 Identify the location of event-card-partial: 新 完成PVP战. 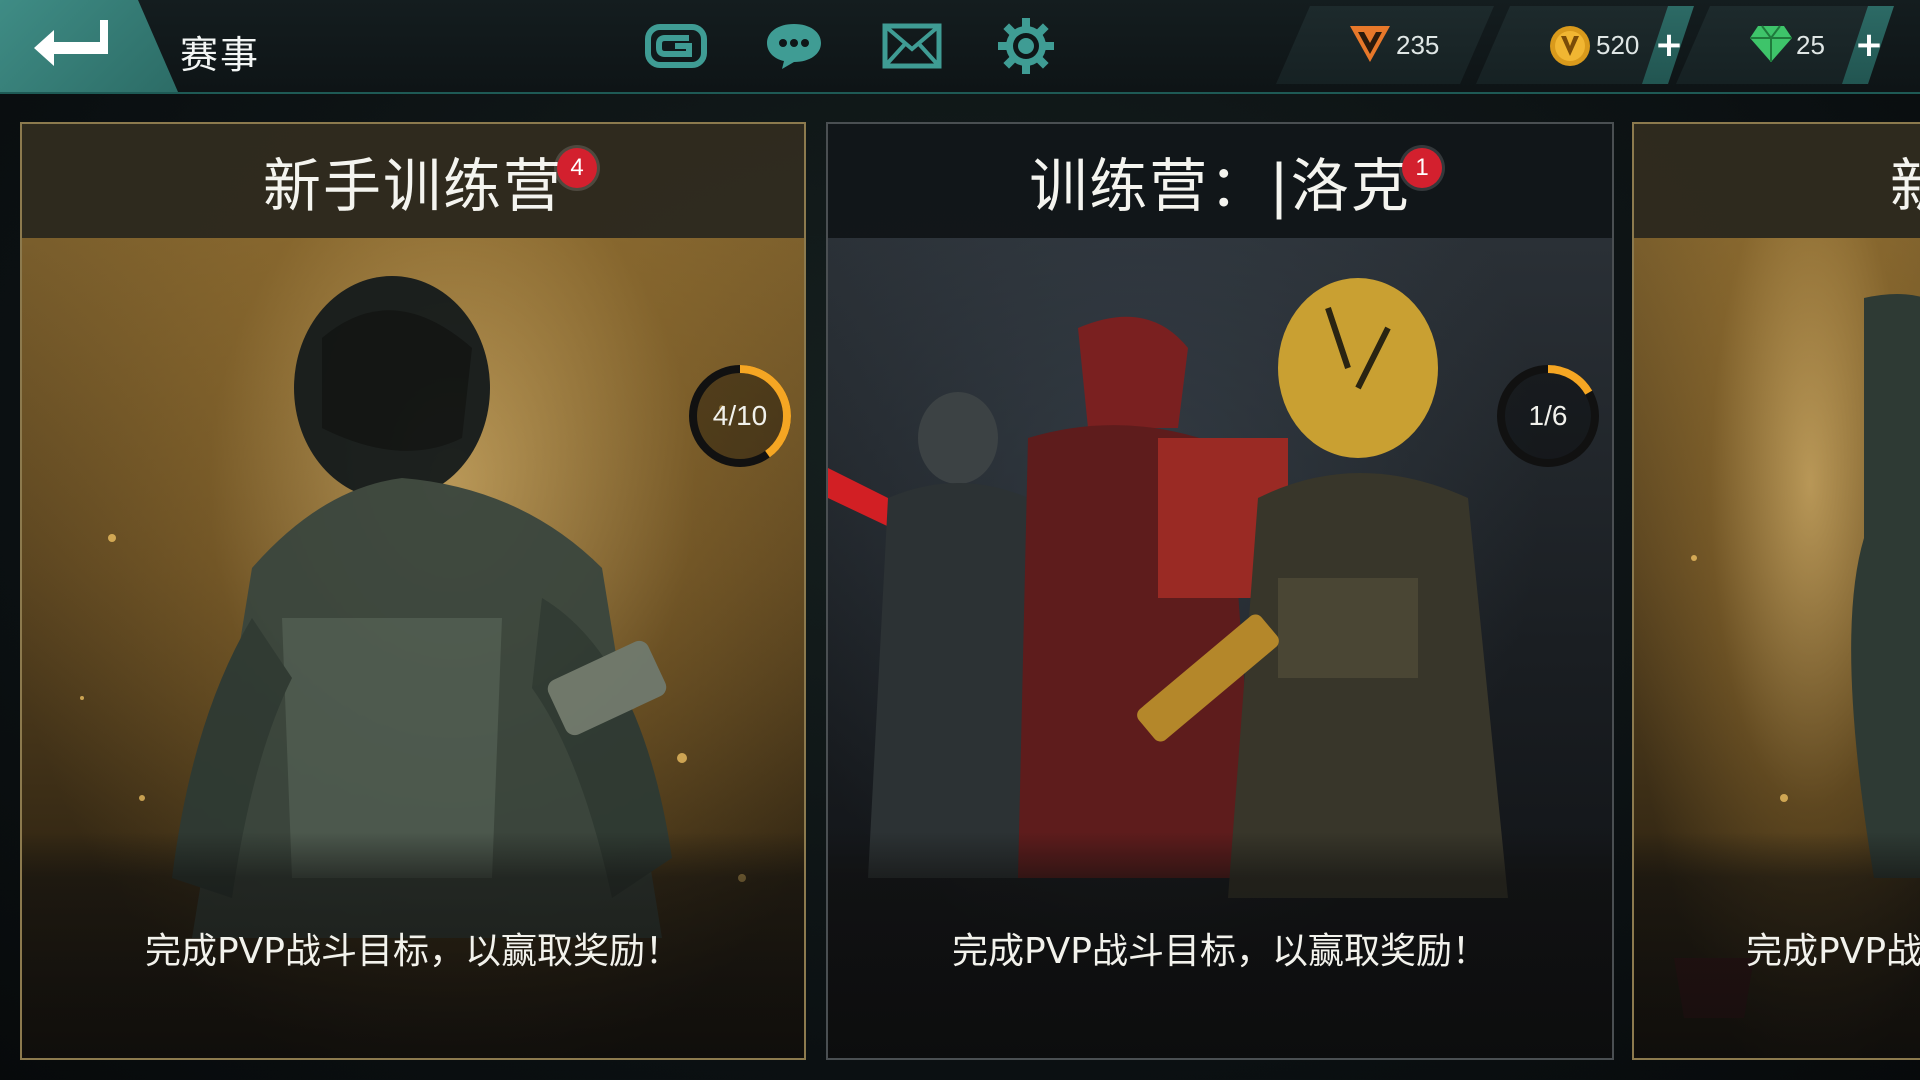
(1776, 591).